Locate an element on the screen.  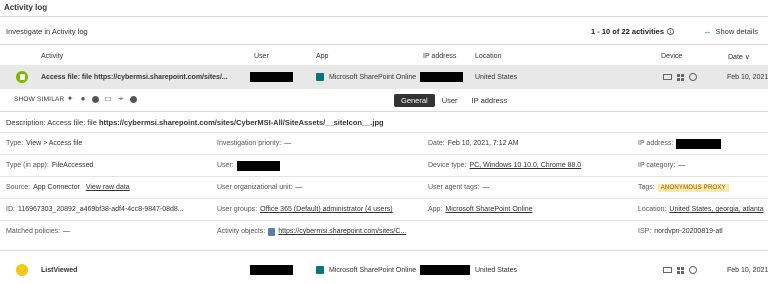
clock-icon is located at coordinates (133, 99).